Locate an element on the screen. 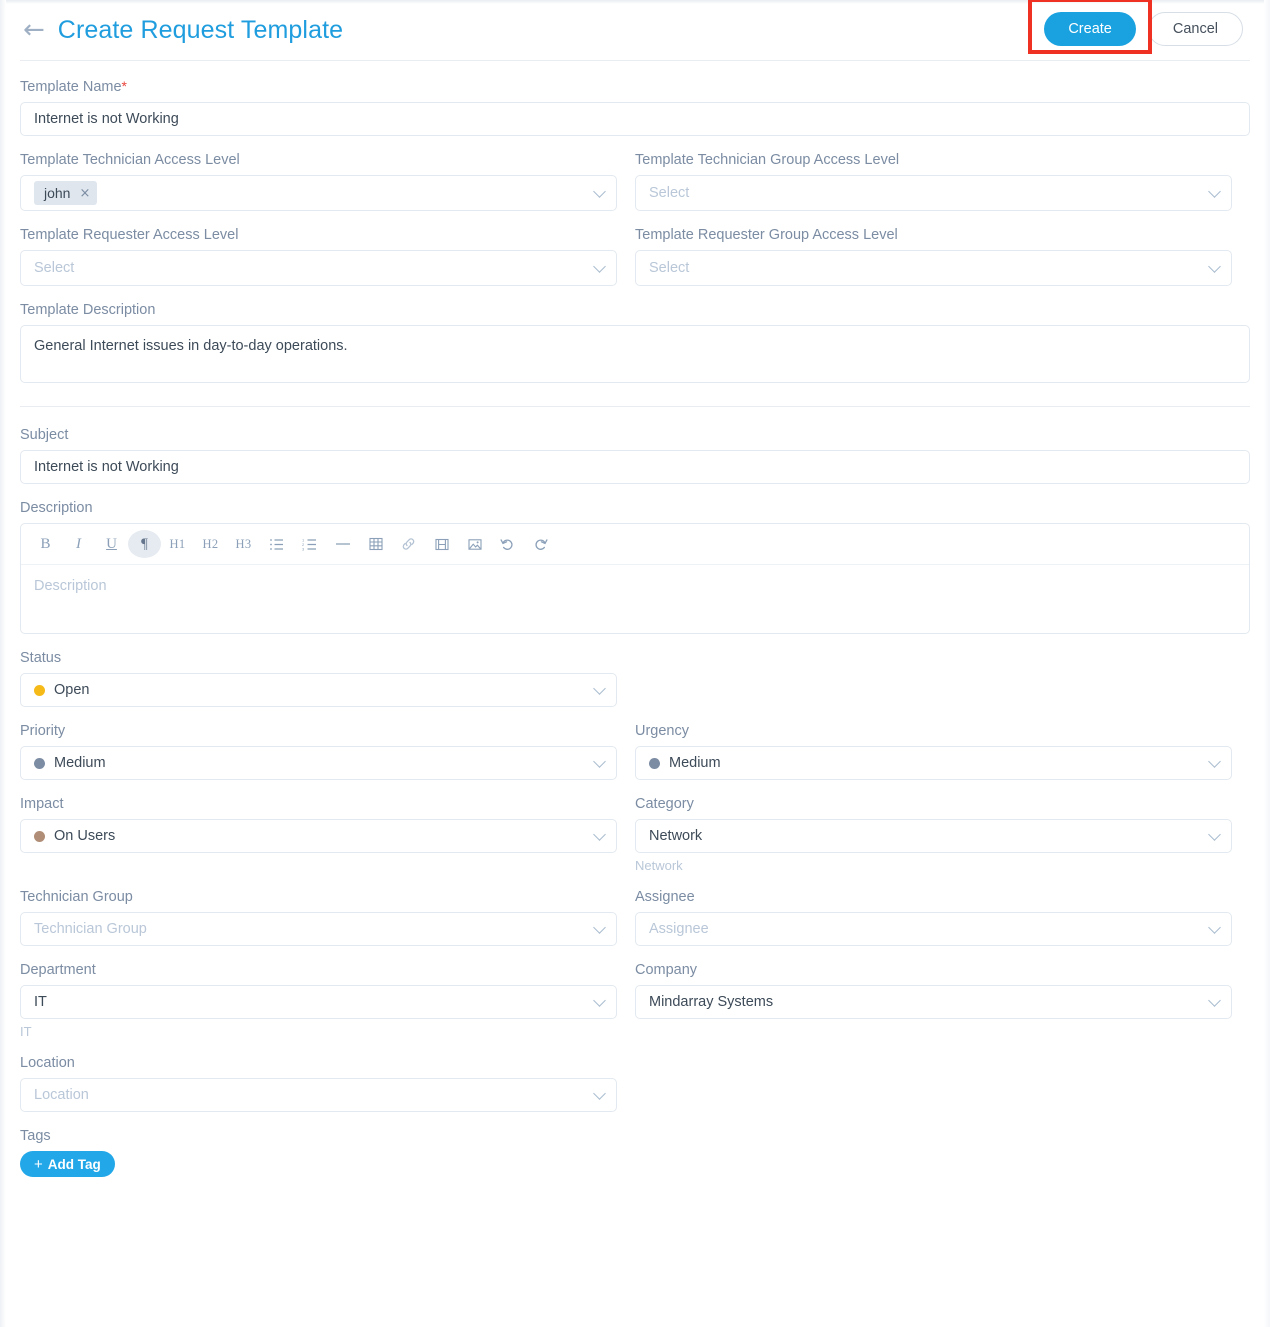 This screenshot has width=1270, height=1327. category-helper-text: Network is located at coordinates (659, 865).